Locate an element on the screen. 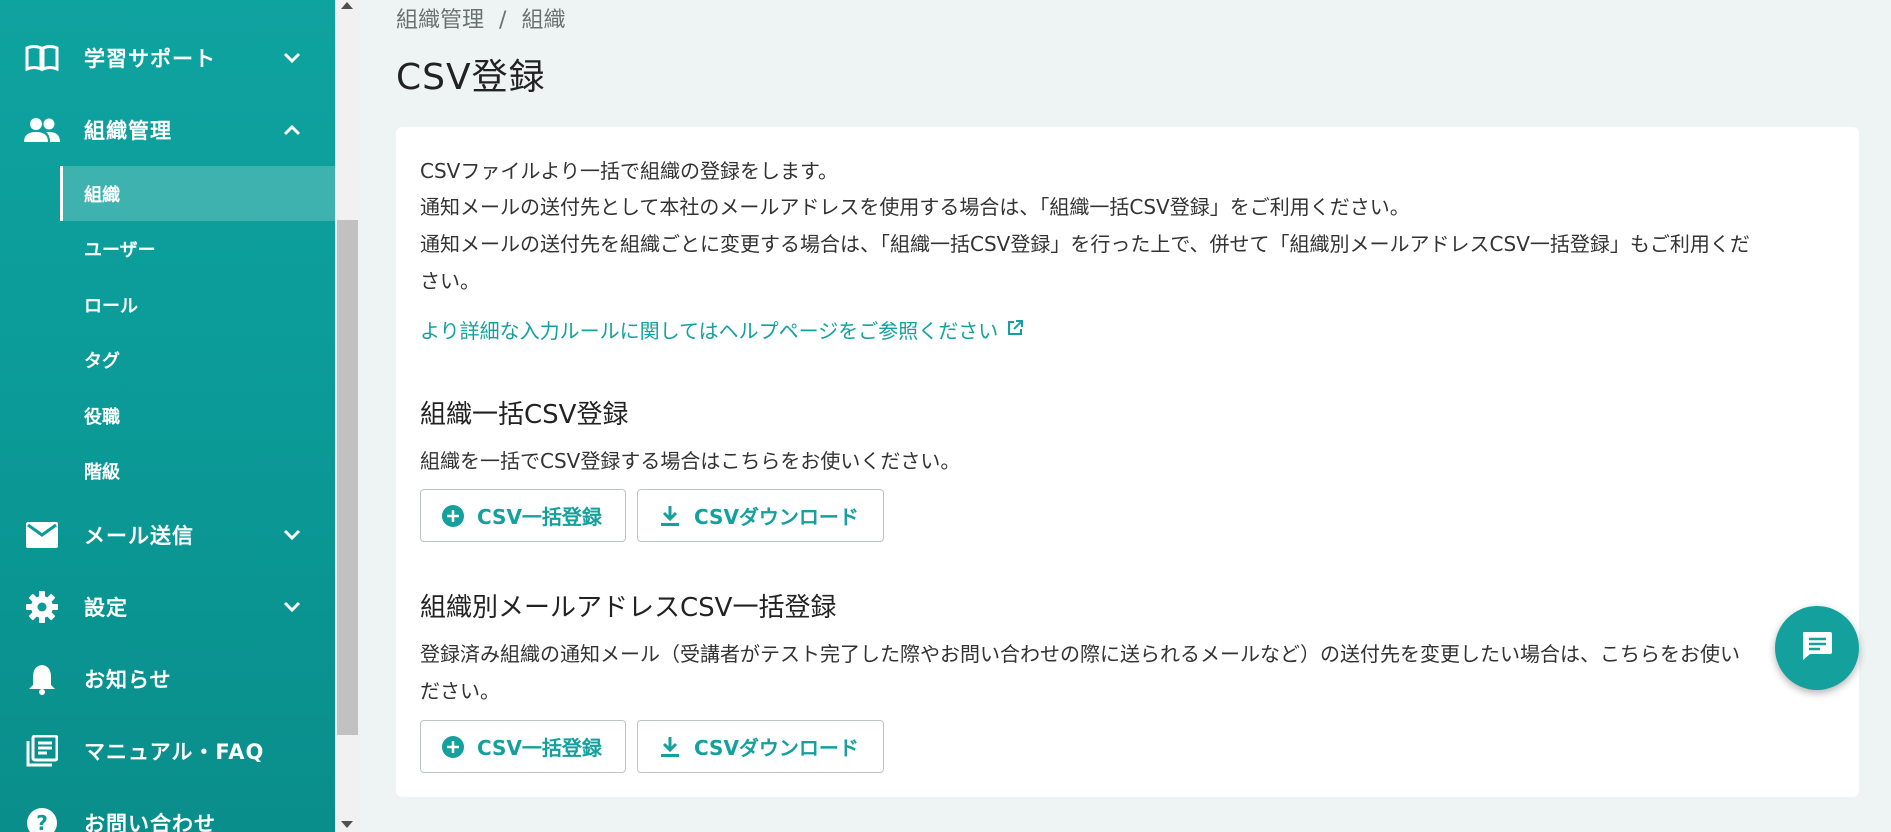 The width and height of the screenshot is (1891, 832). section-org-csv-desc: 組織を一括でCSV登録する場合はこちらをお使いください。 is located at coordinates (690, 461).